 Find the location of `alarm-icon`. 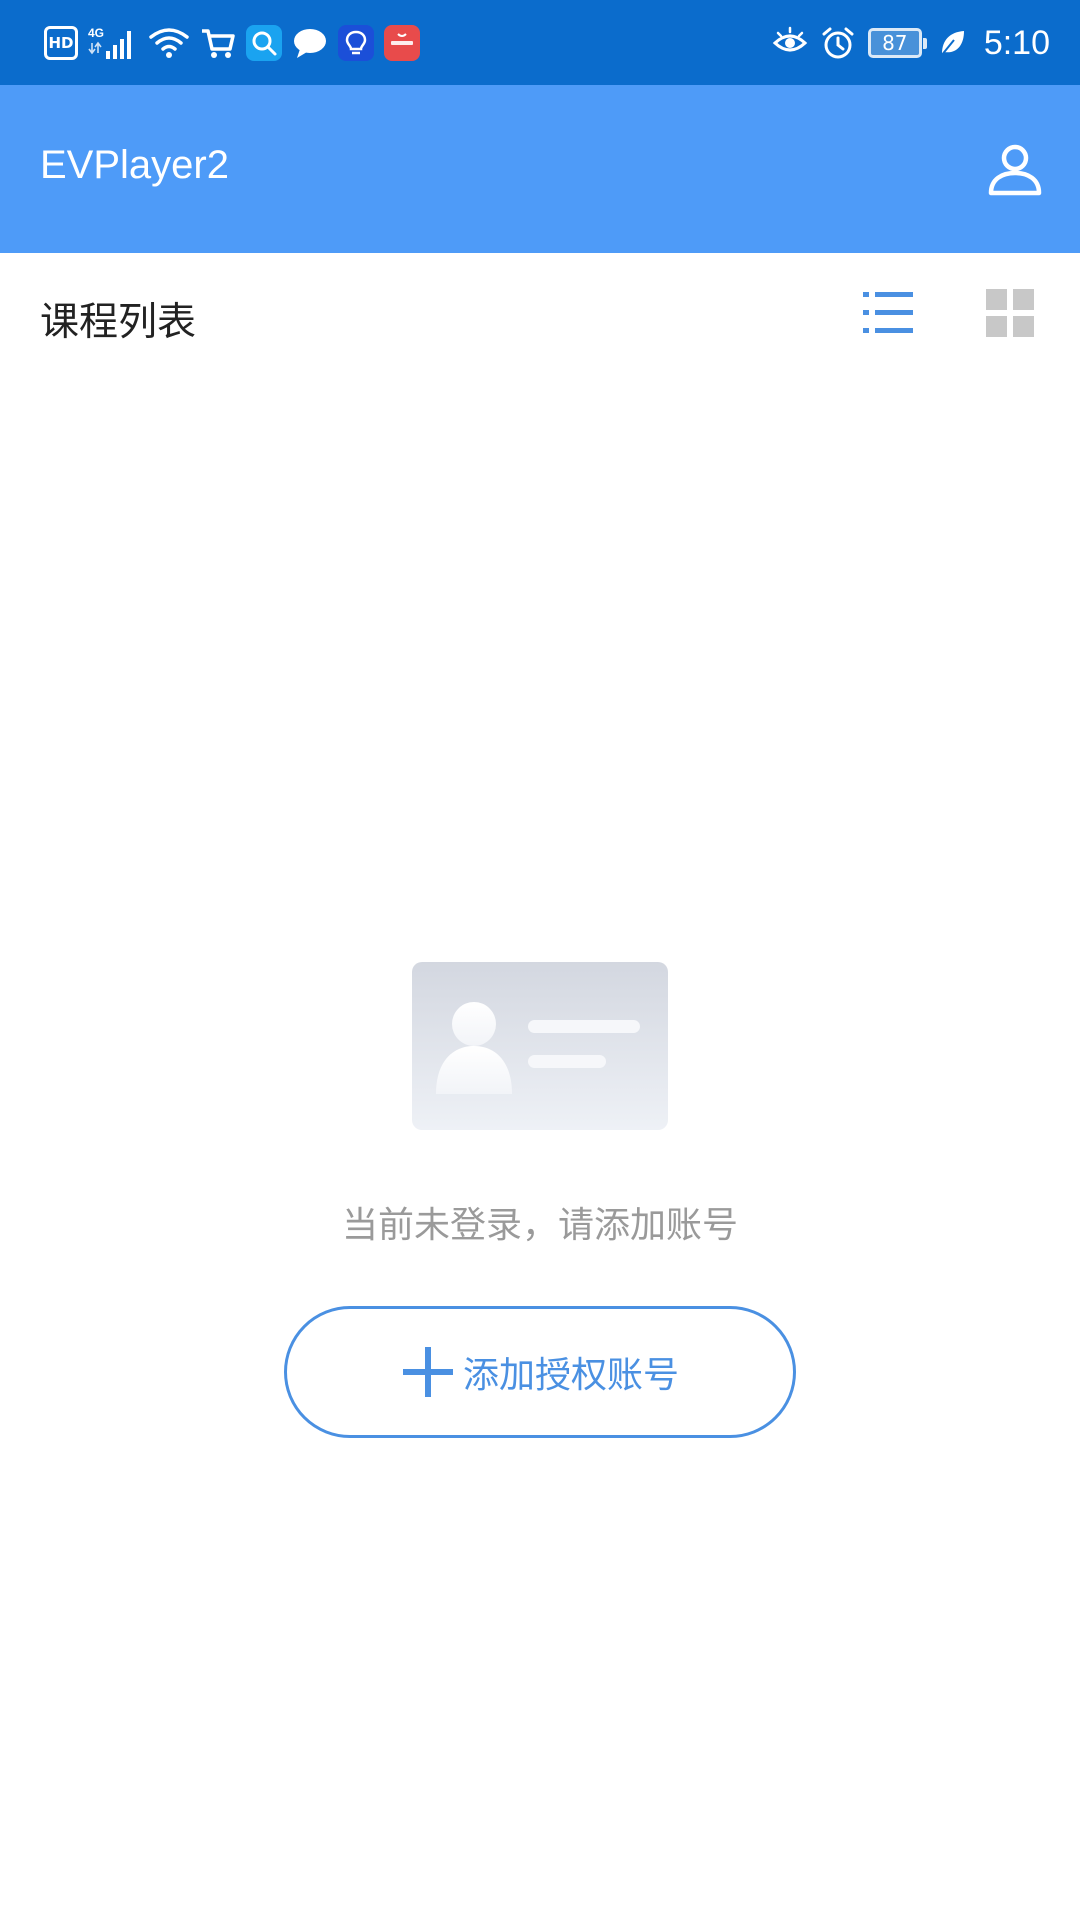

alarm-icon is located at coordinates (838, 43).